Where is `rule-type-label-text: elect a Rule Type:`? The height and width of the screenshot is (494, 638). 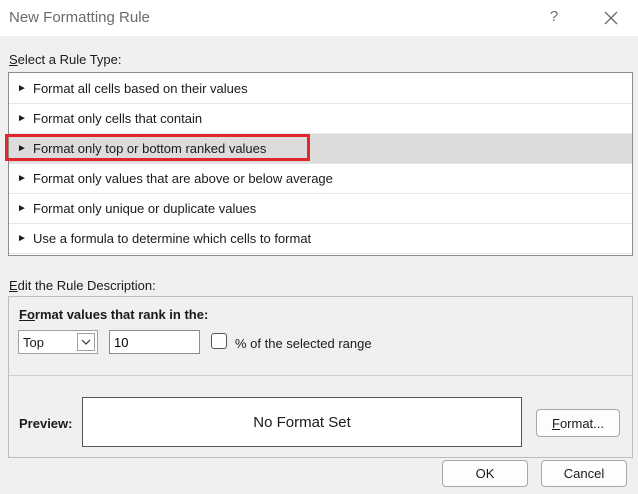
rule-type-label-text: elect a Rule Type: is located at coordinates (69, 59).